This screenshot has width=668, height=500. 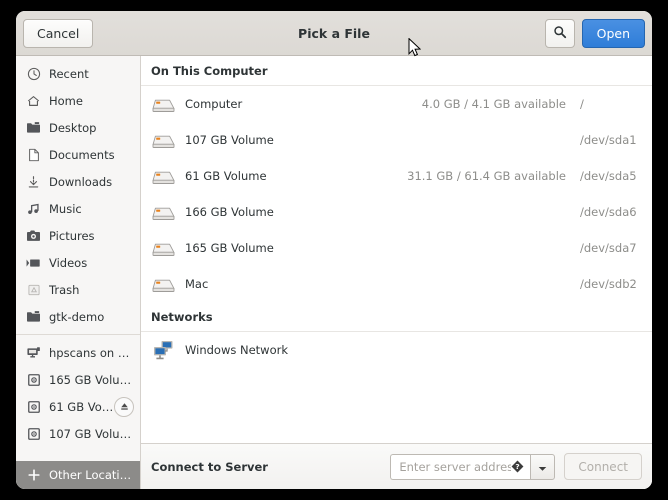 I want to click on sidebar-item-165gb-volume: 165 GB Volume, so click(x=78, y=379).